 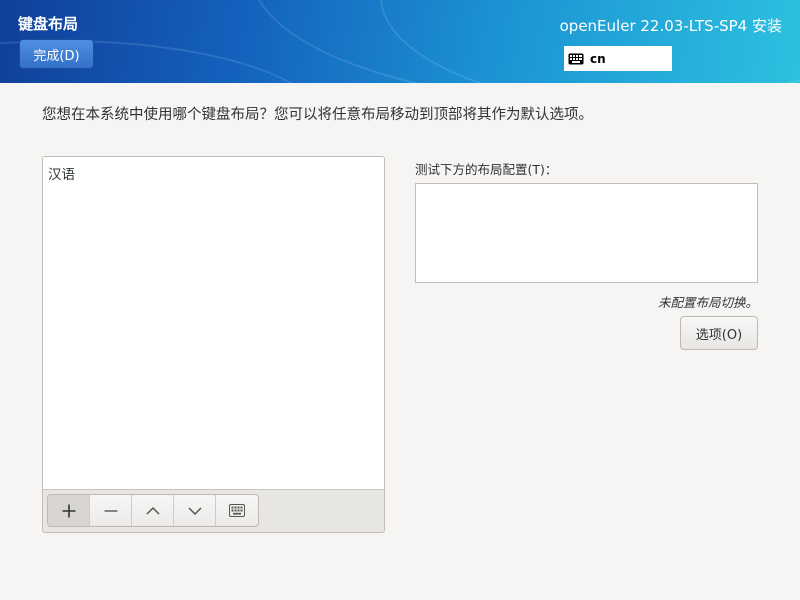 What do you see at coordinates (598, 58) in the screenshot?
I see `keyboard-layout-code: cn` at bounding box center [598, 58].